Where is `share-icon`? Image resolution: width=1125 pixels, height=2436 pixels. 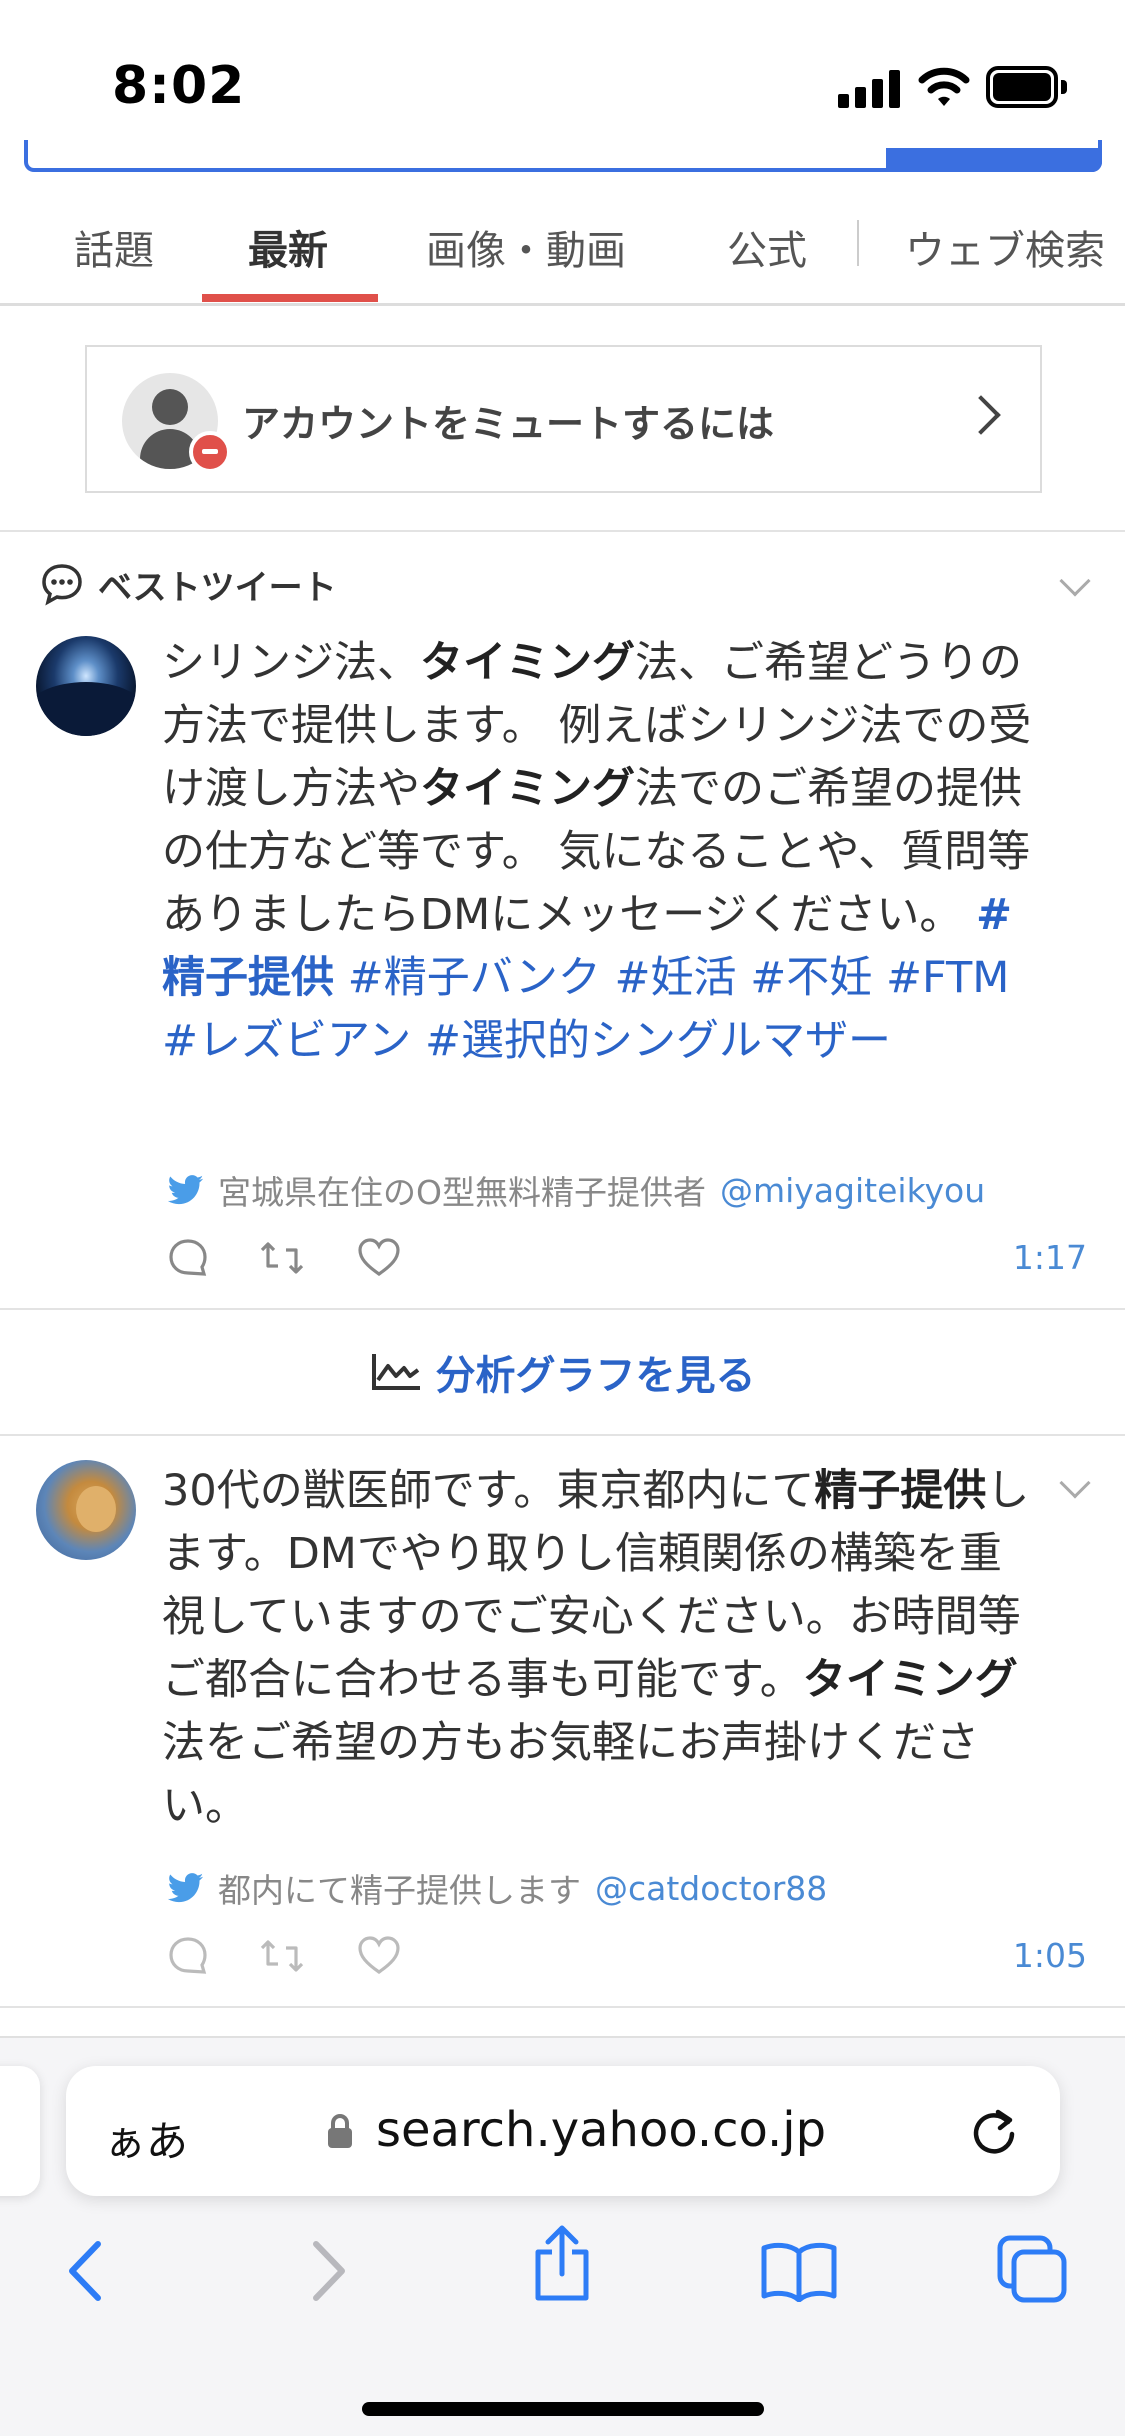
share-icon is located at coordinates (562, 2264).